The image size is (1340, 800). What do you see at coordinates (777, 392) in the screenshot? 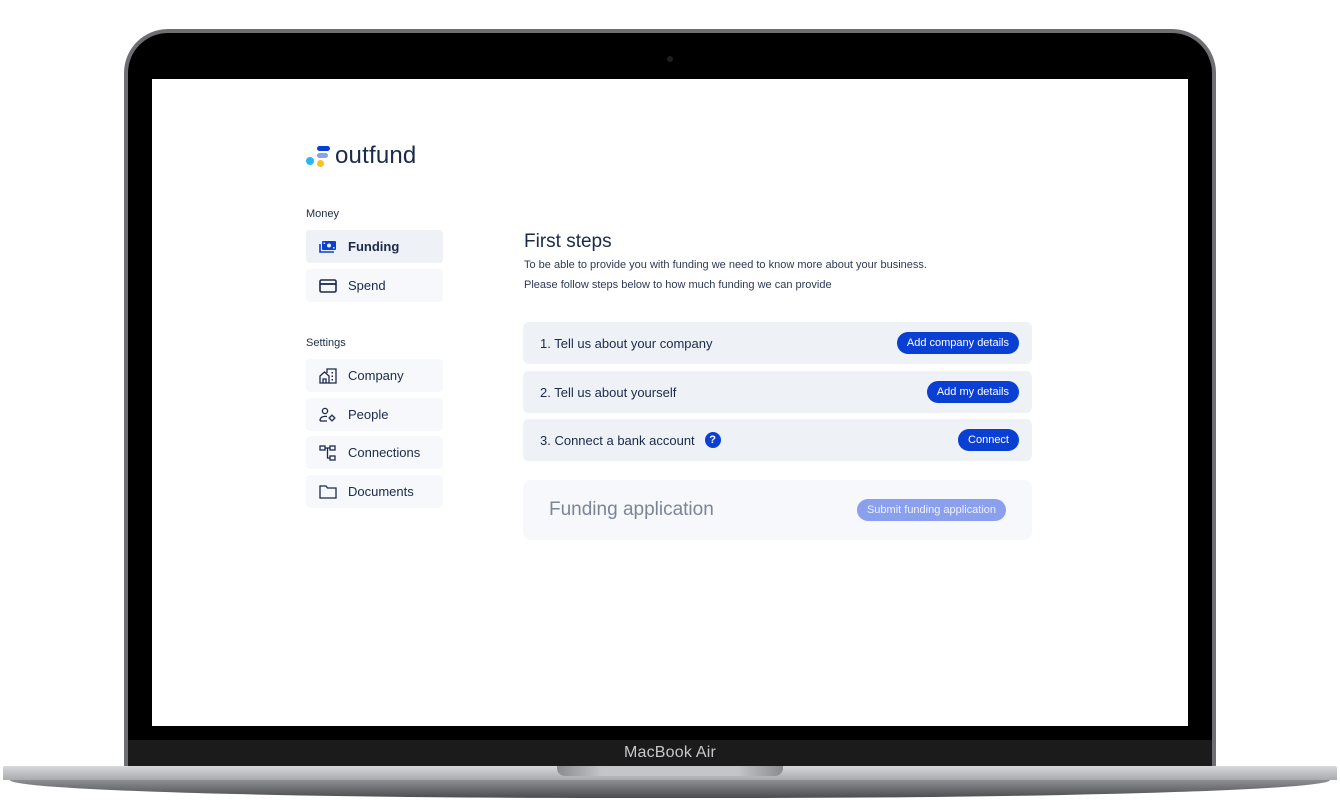
I see `step-yourself: 2. Tell us about yourself Add my details` at bounding box center [777, 392].